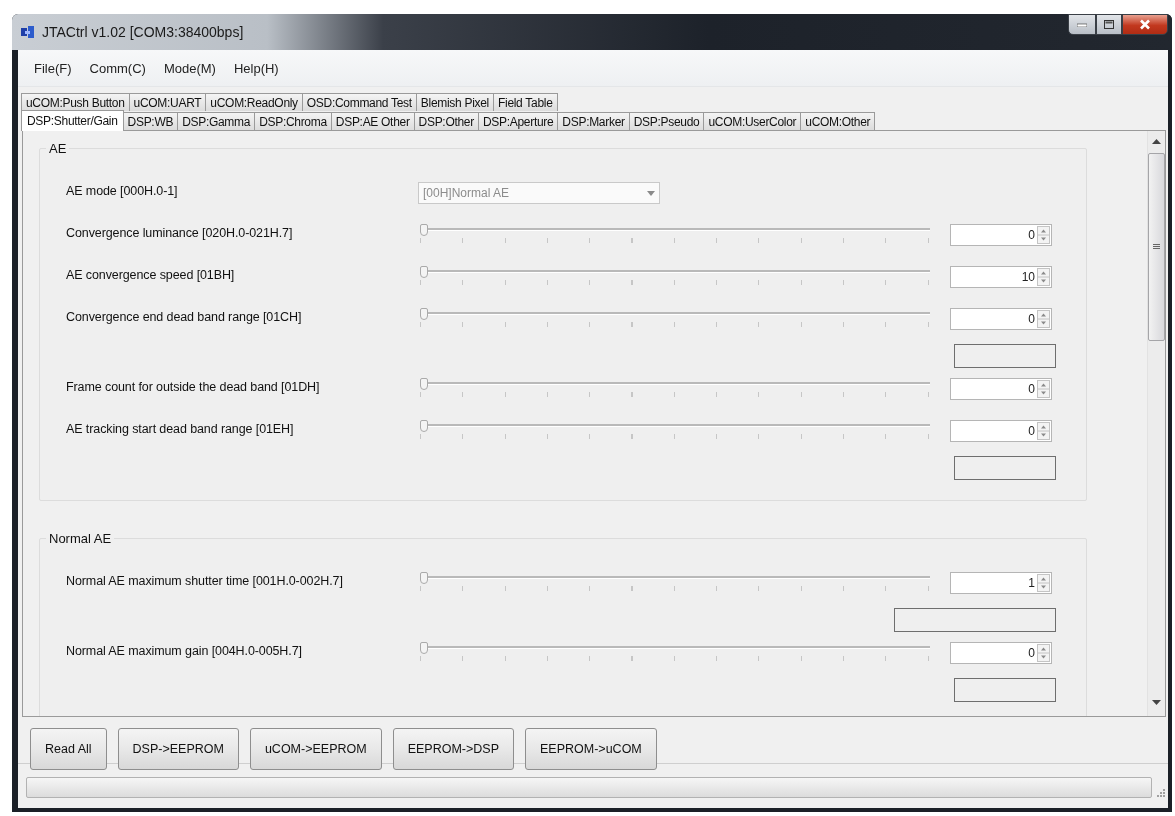 The height and width of the screenshot is (816, 1175). Describe the element at coordinates (1001, 277) in the screenshot. I see `spin-box: 10` at that location.